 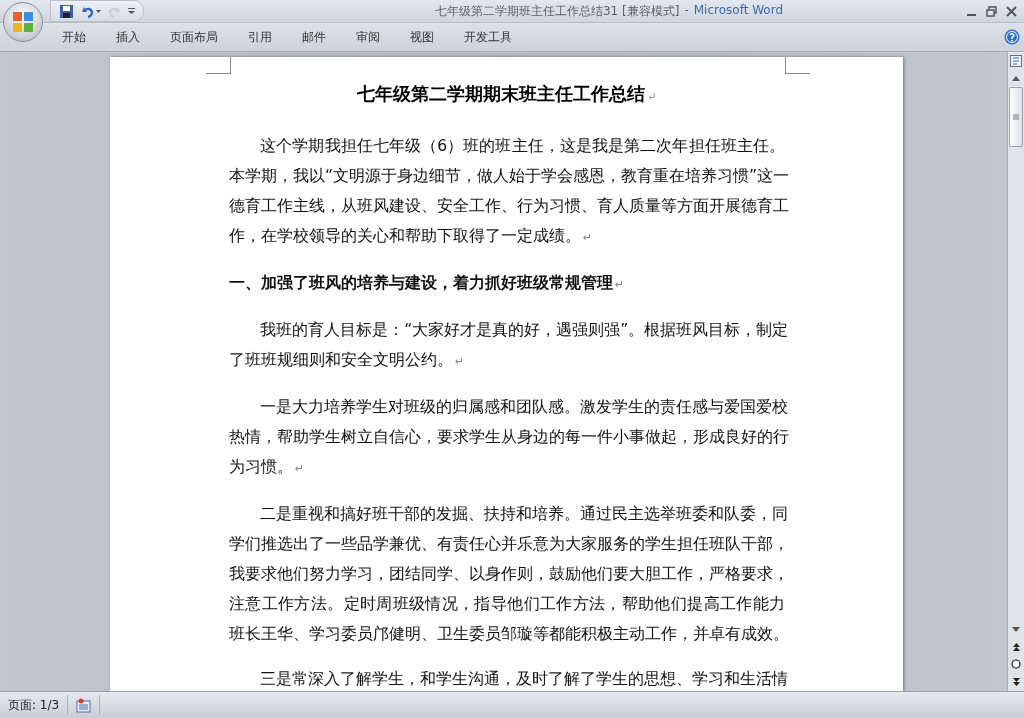 What do you see at coordinates (34, 705) in the screenshot?
I see `page-indicator: 页面: 1/3` at bounding box center [34, 705].